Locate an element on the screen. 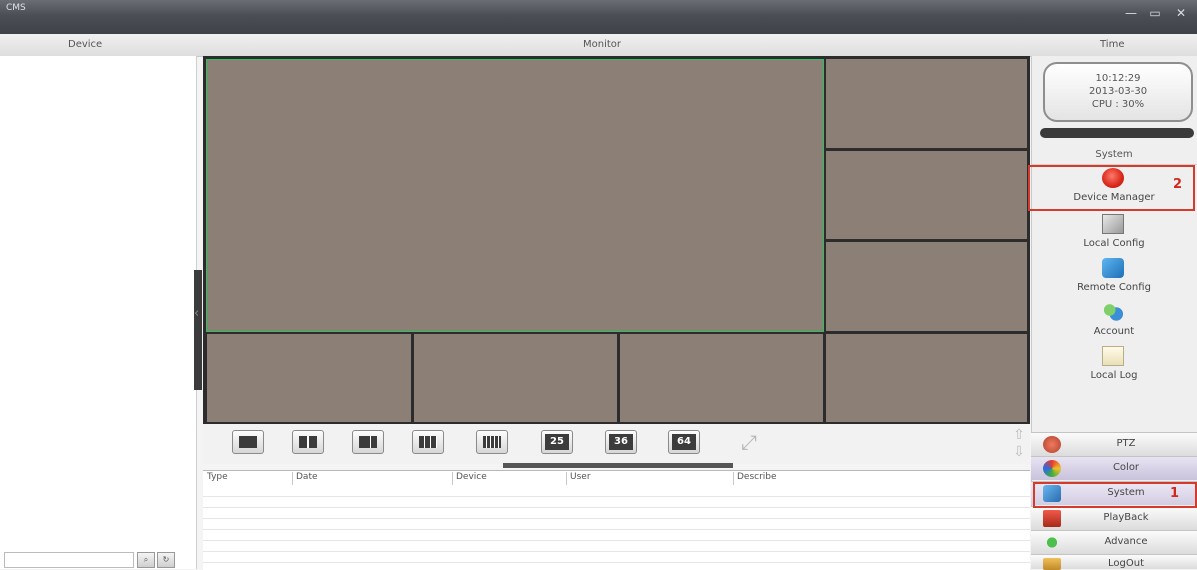 This screenshot has height=570, width=1197. layout-4-icon is located at coordinates (308, 442).